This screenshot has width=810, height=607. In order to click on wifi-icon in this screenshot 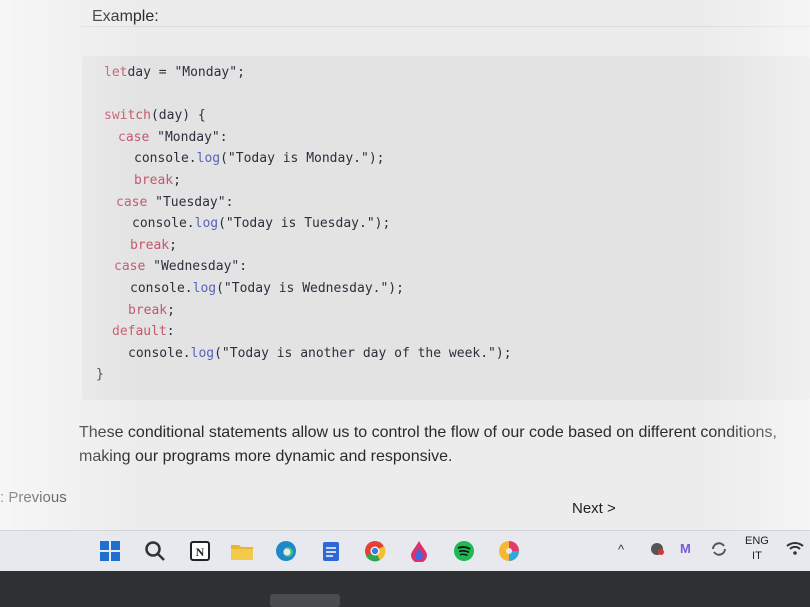, I will do `click(795, 549)`.